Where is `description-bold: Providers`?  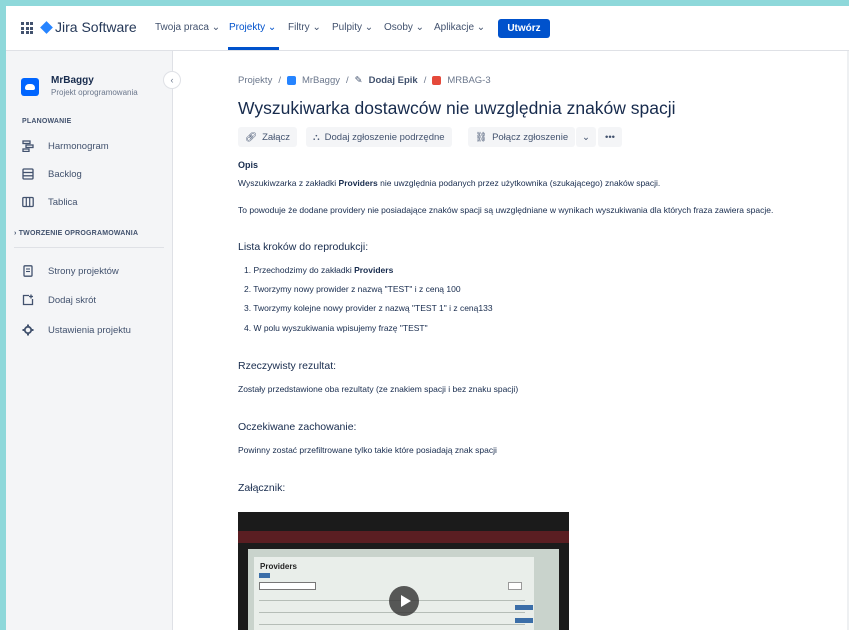 description-bold: Providers is located at coordinates (358, 183).